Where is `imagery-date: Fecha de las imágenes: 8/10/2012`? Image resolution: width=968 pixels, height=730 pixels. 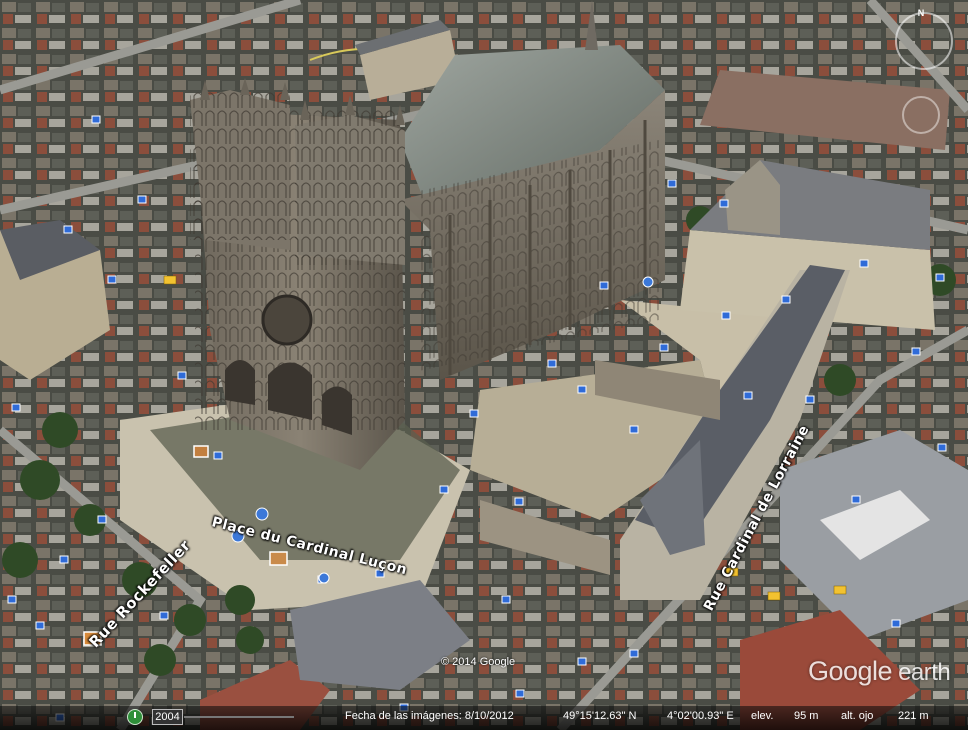
imagery-date: Fecha de las imágenes: 8/10/2012 is located at coordinates (429, 716).